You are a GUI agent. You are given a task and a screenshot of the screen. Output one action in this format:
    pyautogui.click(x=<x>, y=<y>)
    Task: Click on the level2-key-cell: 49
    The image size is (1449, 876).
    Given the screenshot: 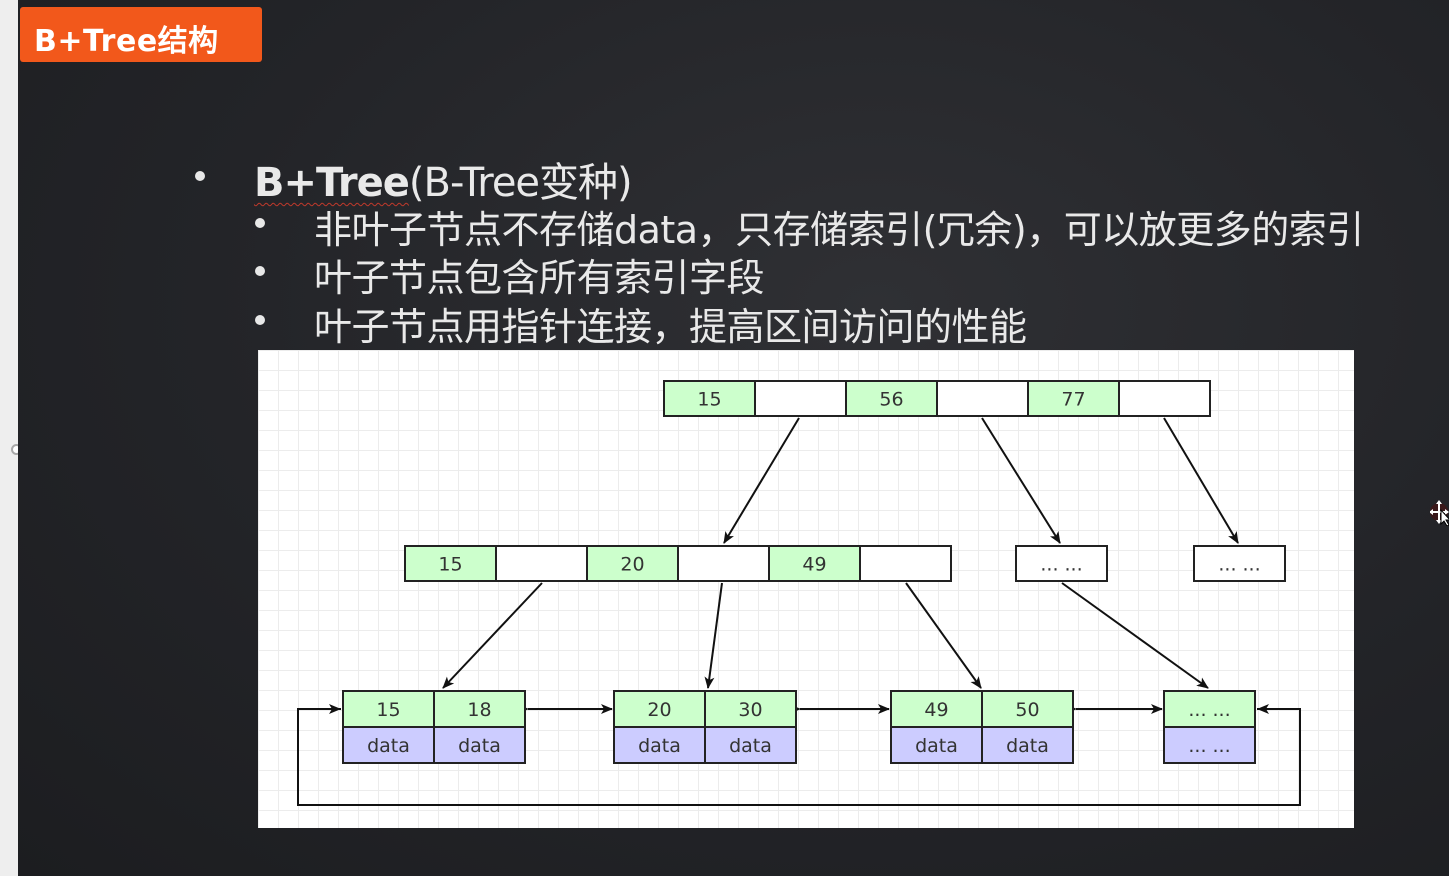 What is the action you would take?
    pyautogui.click(x=814, y=563)
    